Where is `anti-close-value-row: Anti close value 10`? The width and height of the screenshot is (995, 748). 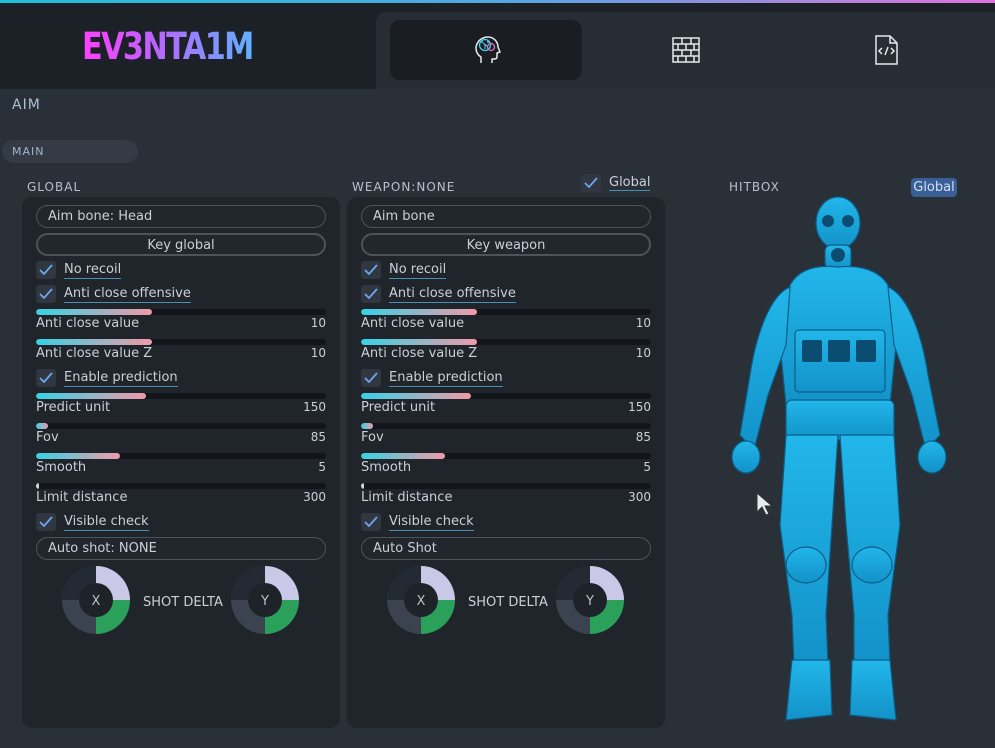 anti-close-value-row: Anti close value 10 is located at coordinates (506, 323).